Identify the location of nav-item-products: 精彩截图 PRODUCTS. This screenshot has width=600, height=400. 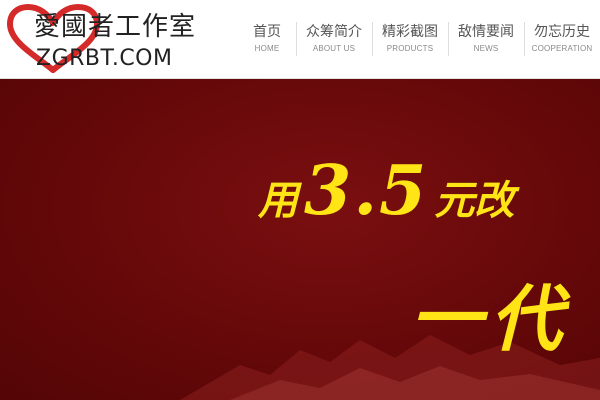
(410, 39).